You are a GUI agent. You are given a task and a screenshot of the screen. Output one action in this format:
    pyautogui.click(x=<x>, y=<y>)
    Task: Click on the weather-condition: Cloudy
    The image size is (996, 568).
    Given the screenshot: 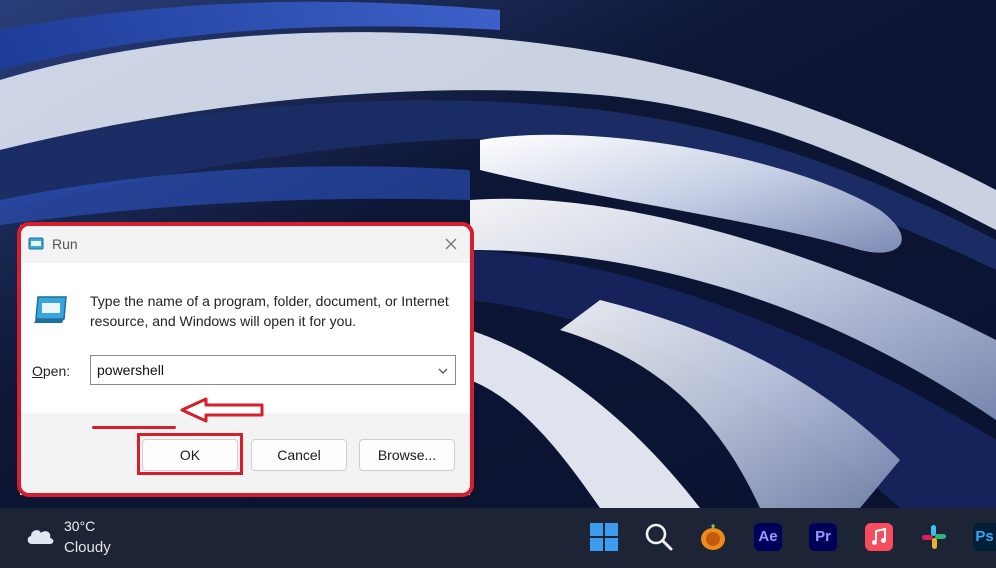 What is the action you would take?
    pyautogui.click(x=87, y=547)
    